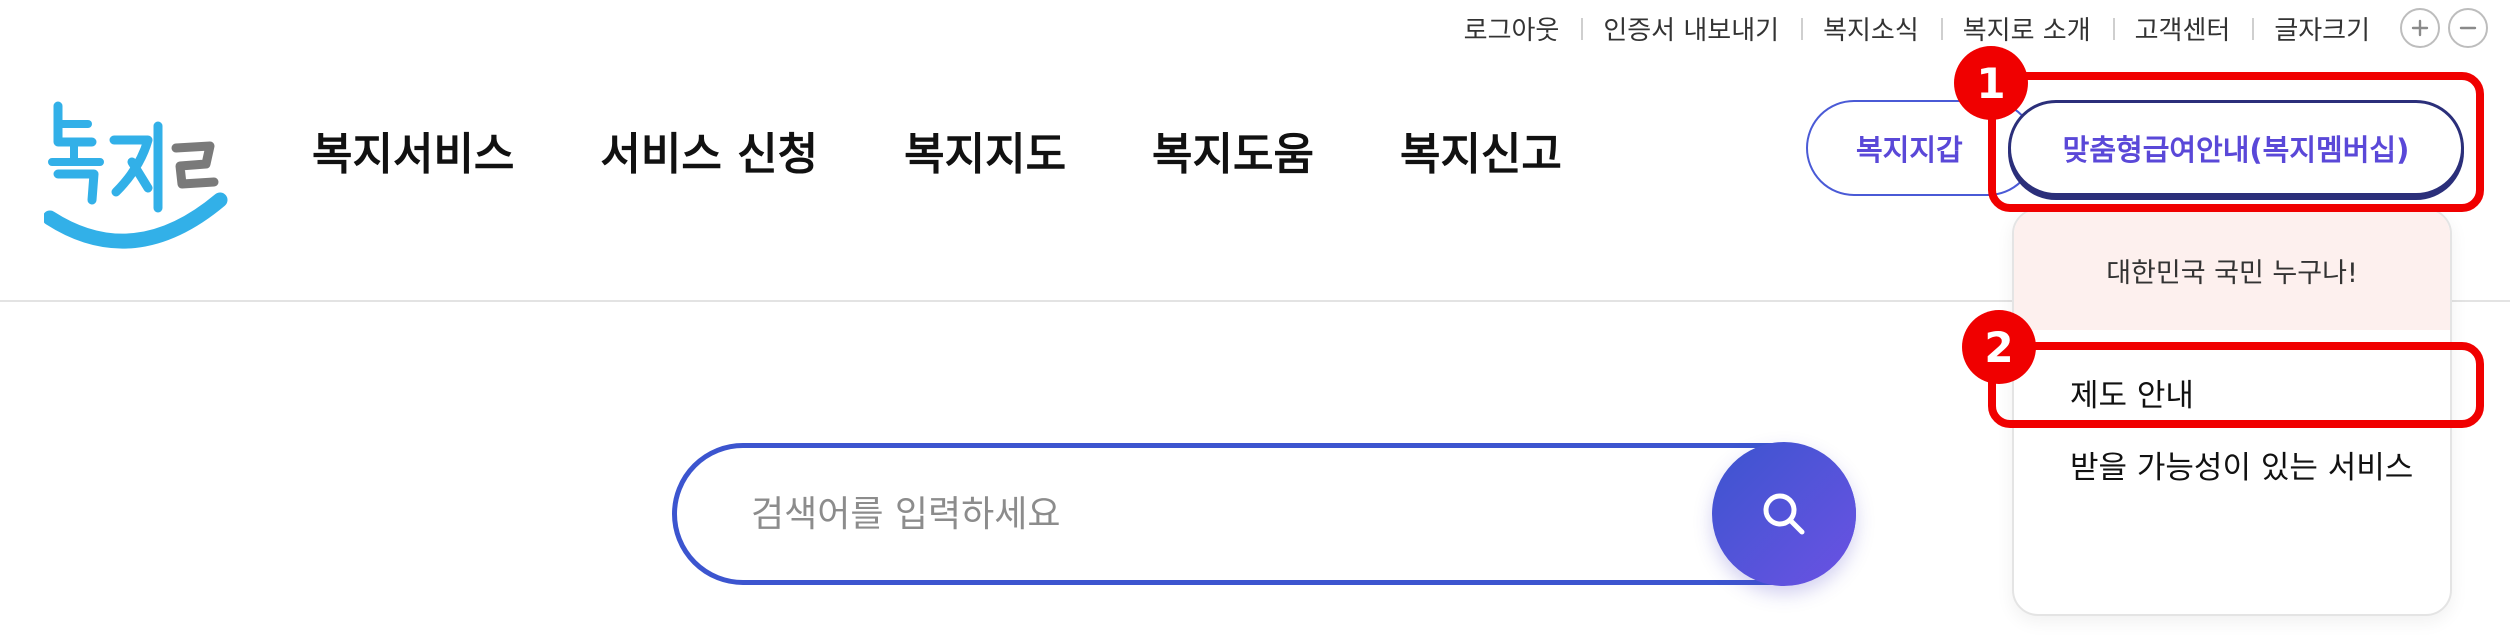 Image resolution: width=2510 pixels, height=643 pixels. Describe the element at coordinates (2232, 270) in the screenshot. I see `dropdown-header: 대한민국 국민 누구나!` at that location.